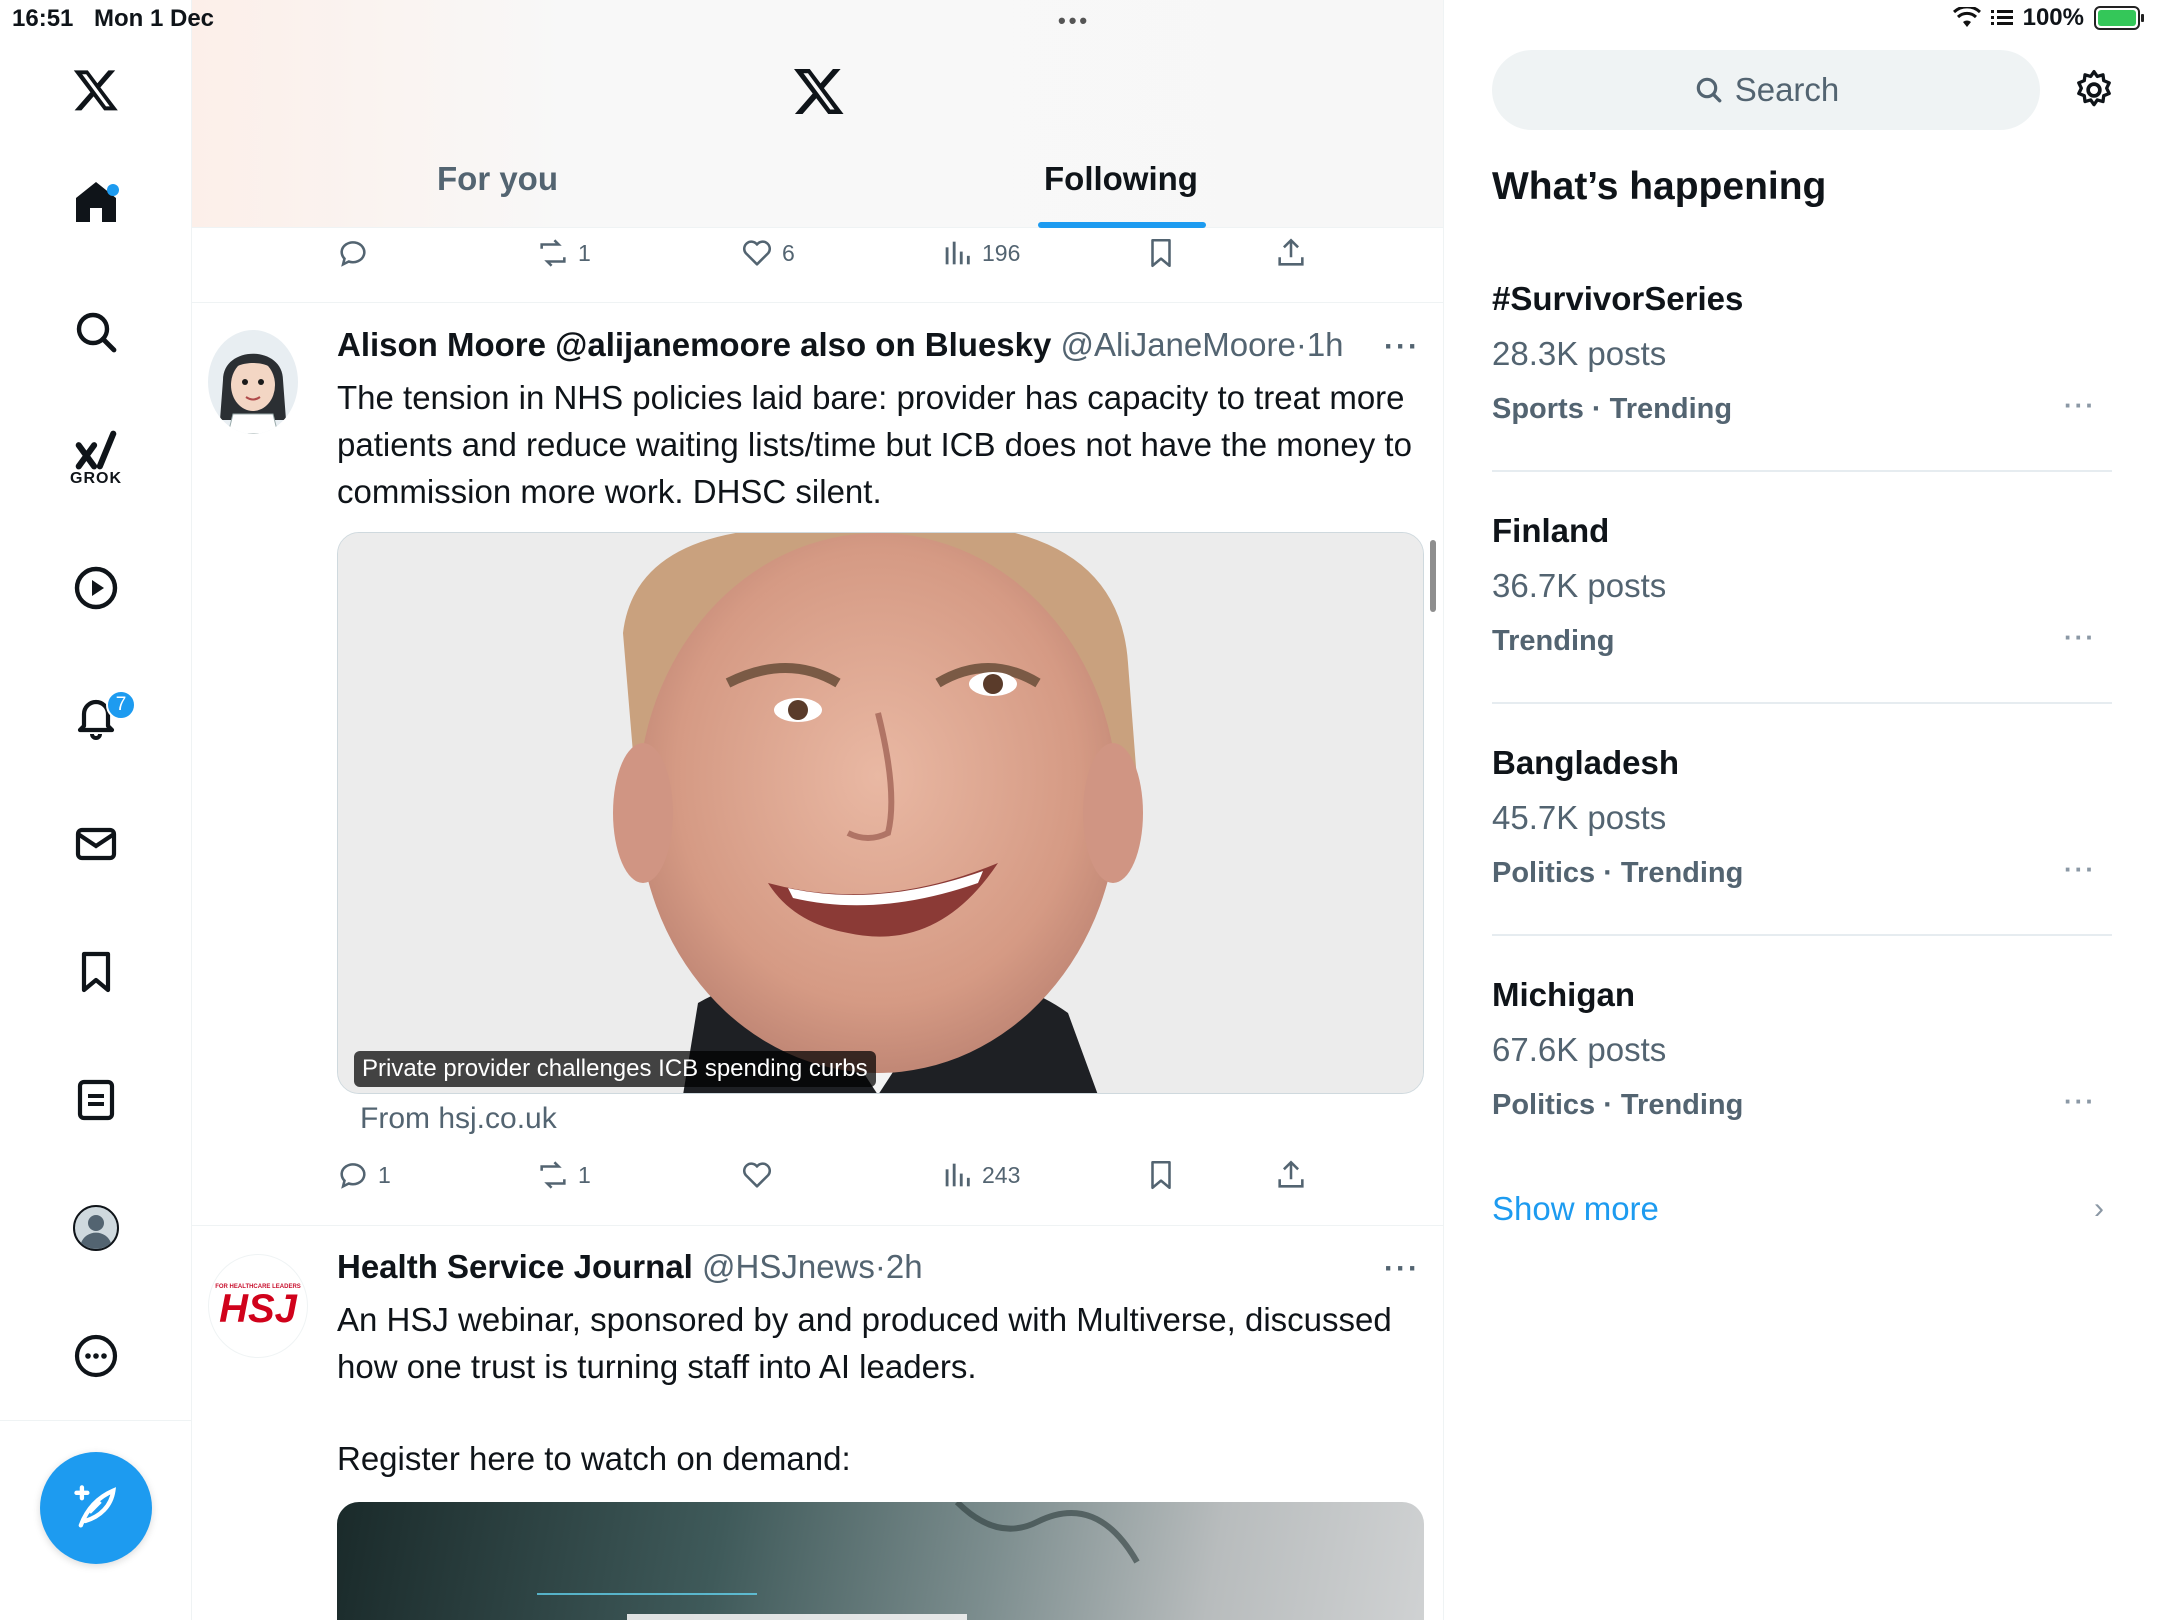  I want to click on nav-more, so click(96, 1356).